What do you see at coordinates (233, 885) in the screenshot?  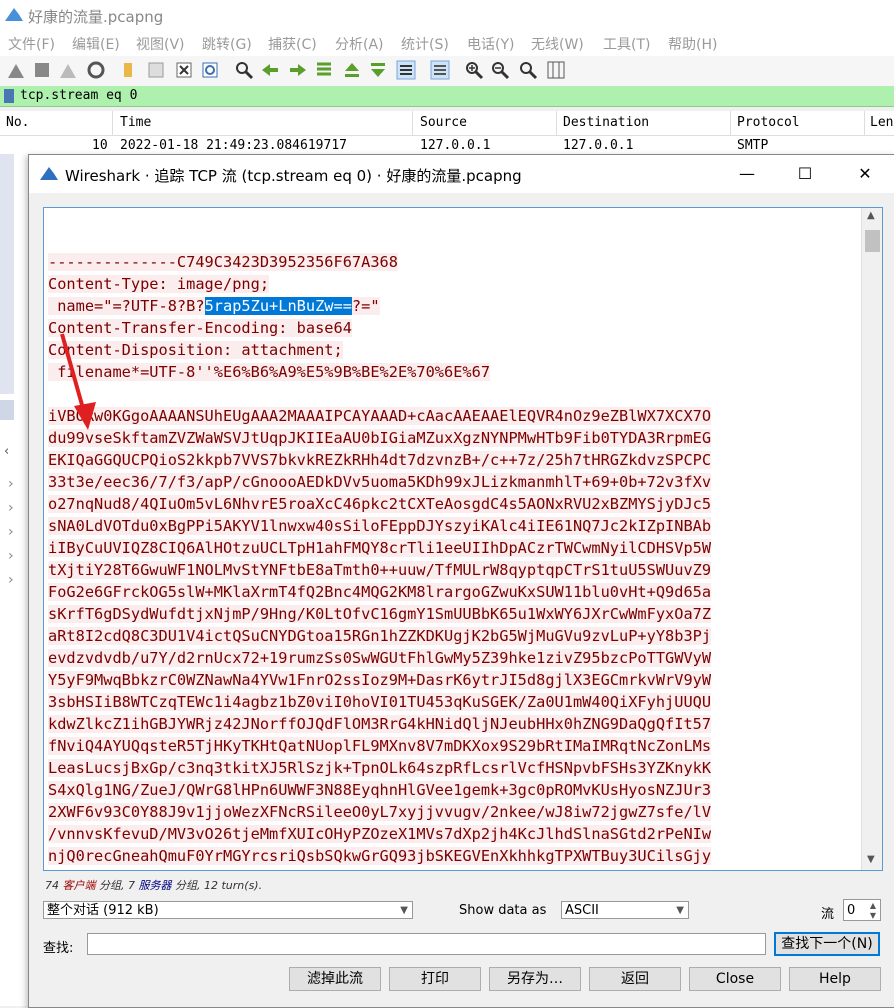 I see `turns-count: 12 turn(s).` at bounding box center [233, 885].